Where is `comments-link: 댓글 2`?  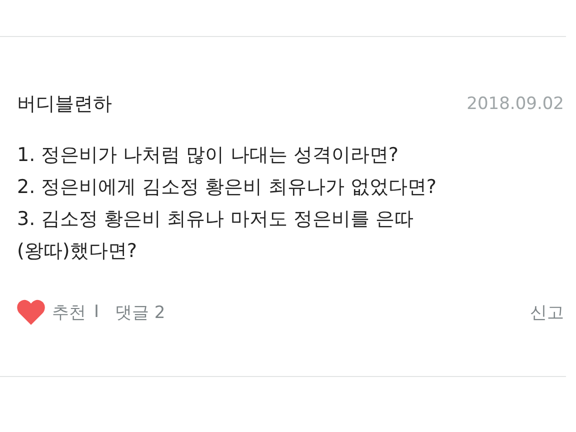
comments-link: 댓글 2 is located at coordinates (140, 312).